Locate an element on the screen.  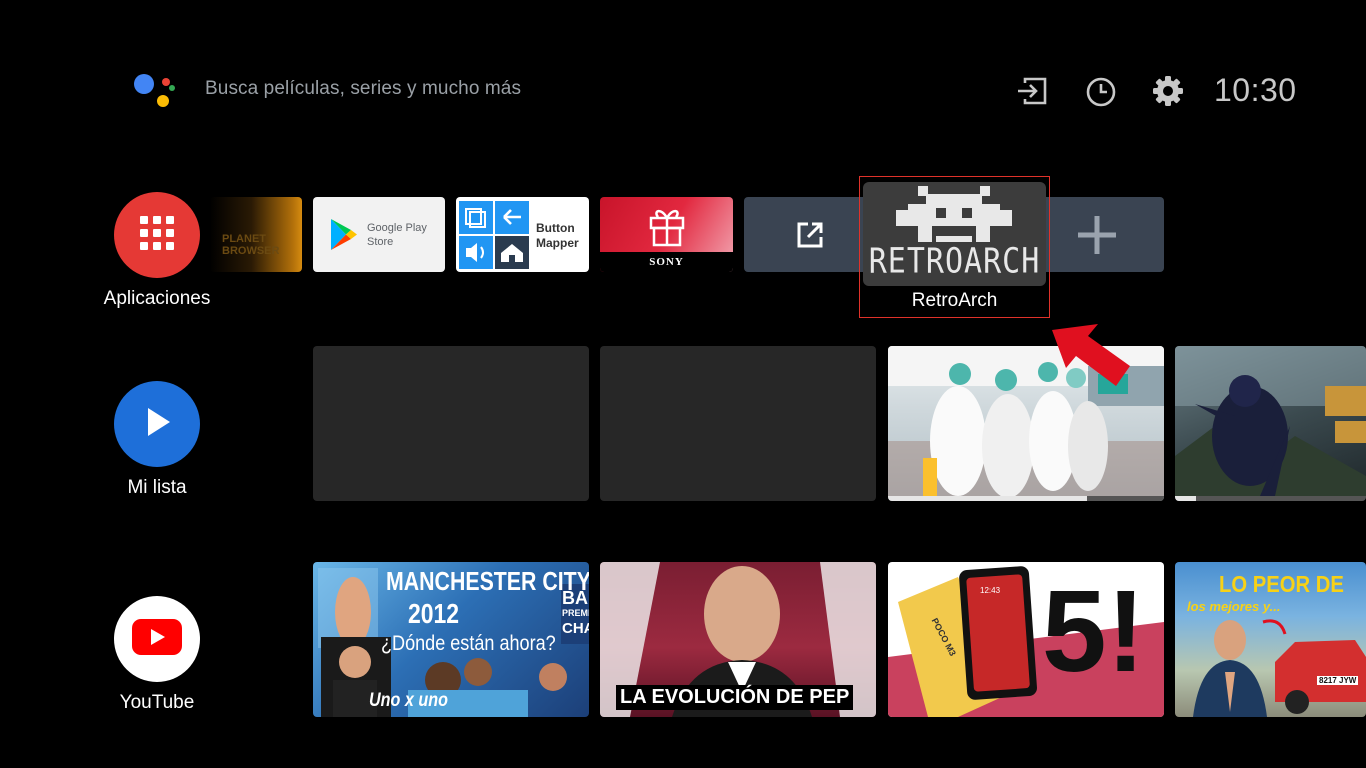
apps-grid-icon is located at coordinates (157, 235).